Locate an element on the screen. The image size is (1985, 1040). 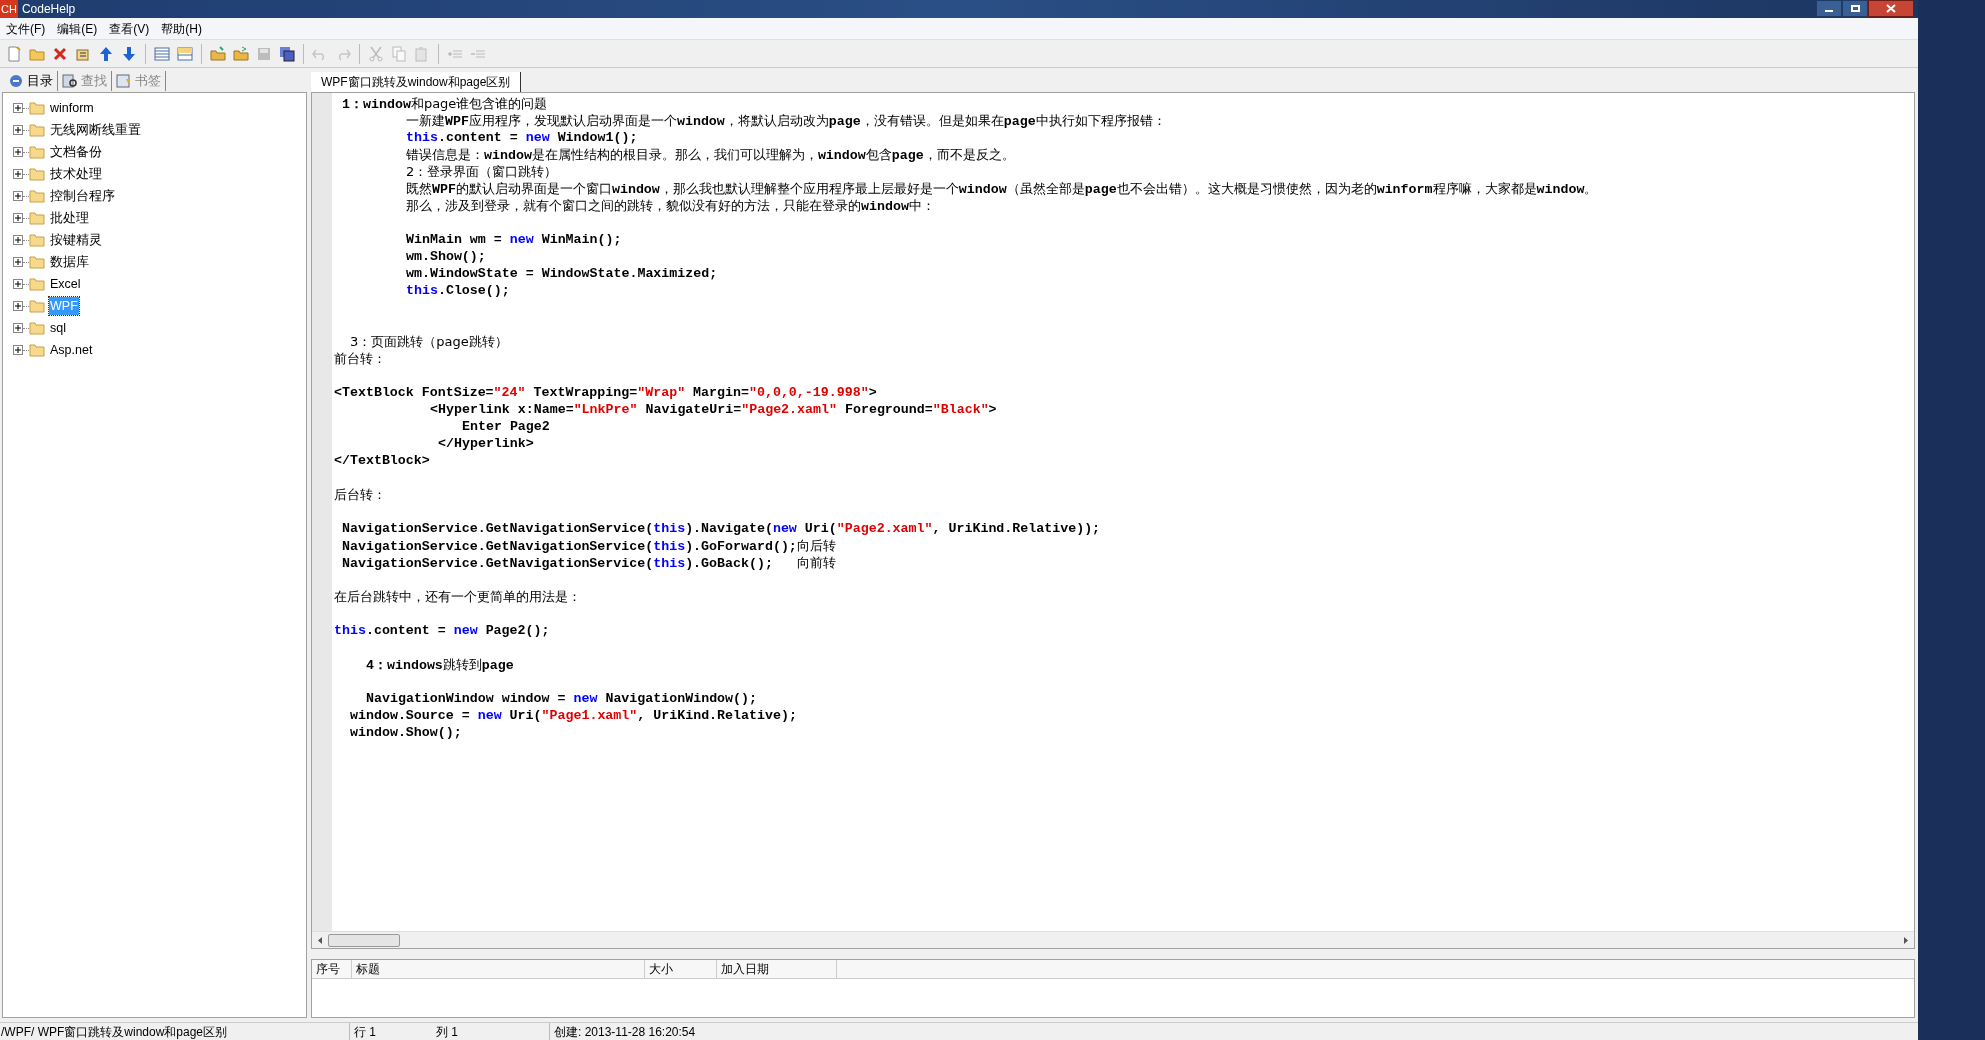
text-line: 1：window和page谁包含谁的问题 is located at coordinates (445, 103).